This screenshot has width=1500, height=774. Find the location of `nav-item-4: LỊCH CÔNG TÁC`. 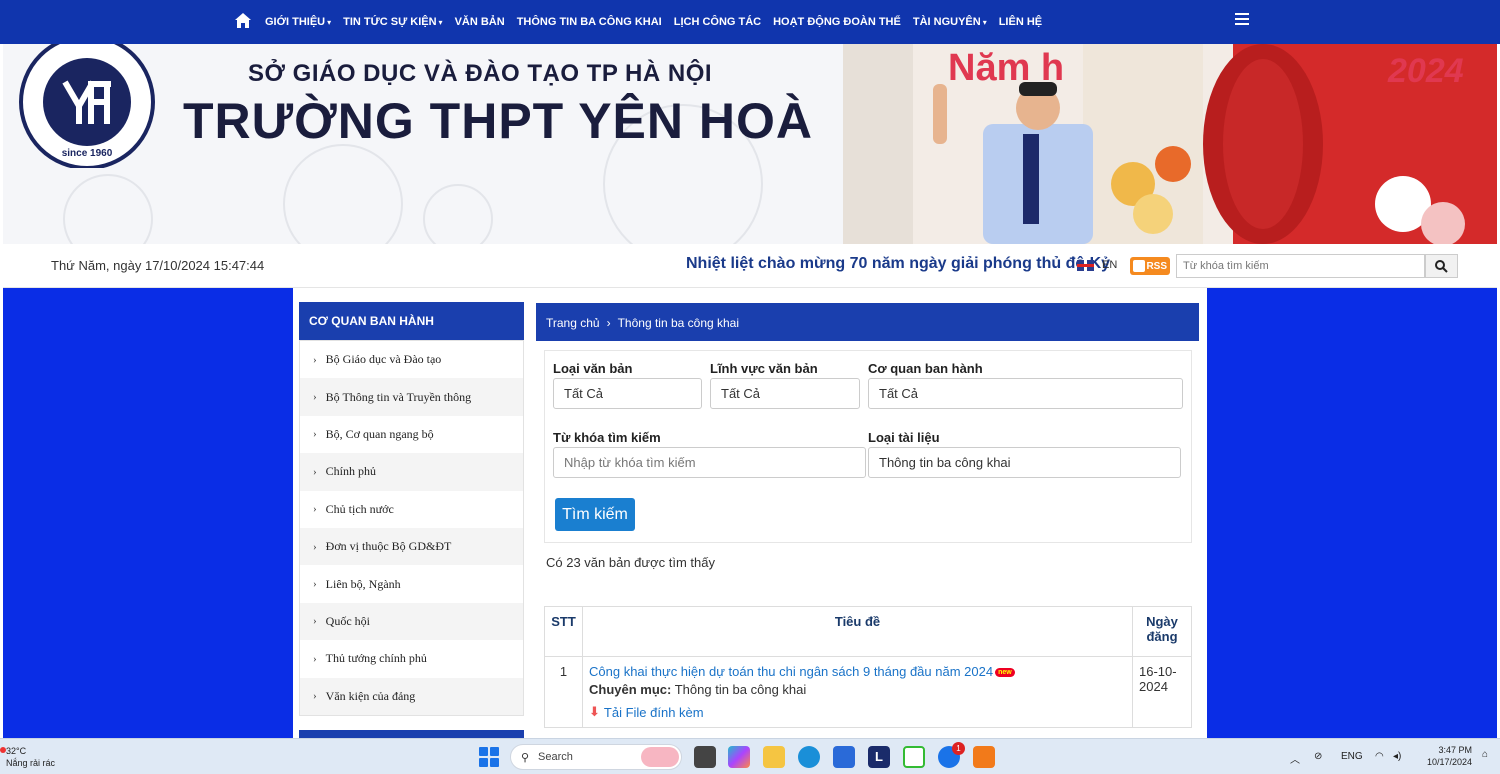

nav-item-4: LỊCH CÔNG TÁC is located at coordinates (717, 22).